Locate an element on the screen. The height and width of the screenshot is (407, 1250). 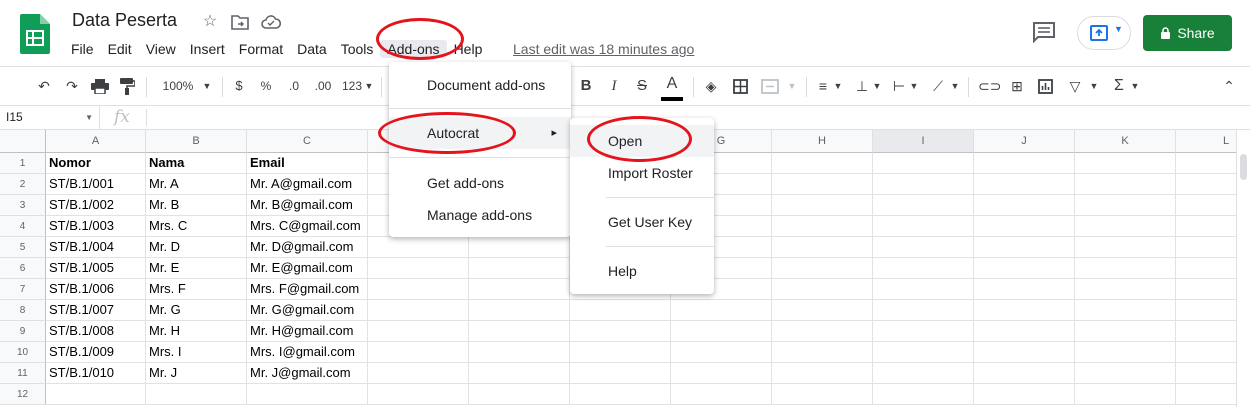
row-header-4: 4 is located at coordinates (23, 226).